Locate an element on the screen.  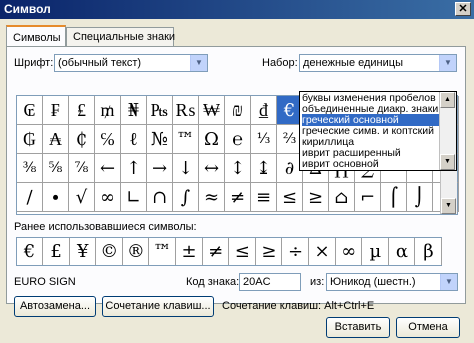
char-code-label: Код знака: is located at coordinates (213, 282).